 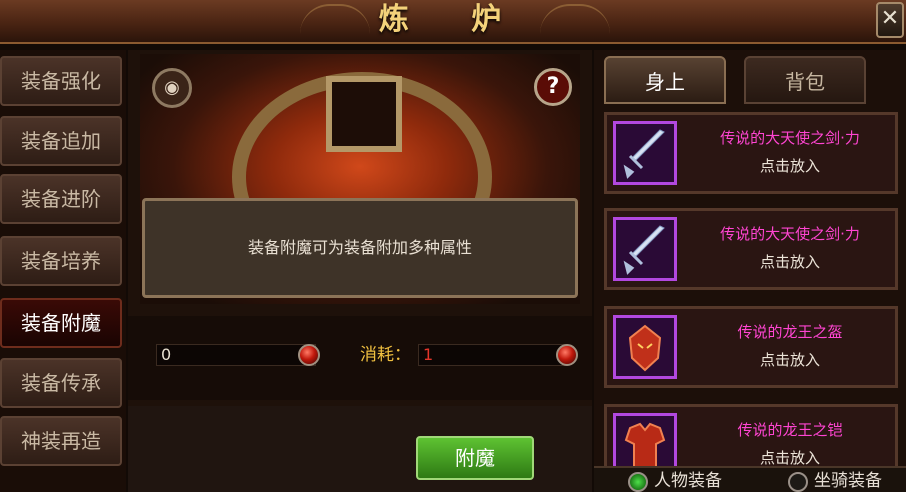 What do you see at coordinates (61, 141) in the screenshot?
I see `nav-item-append: 装备追加` at bounding box center [61, 141].